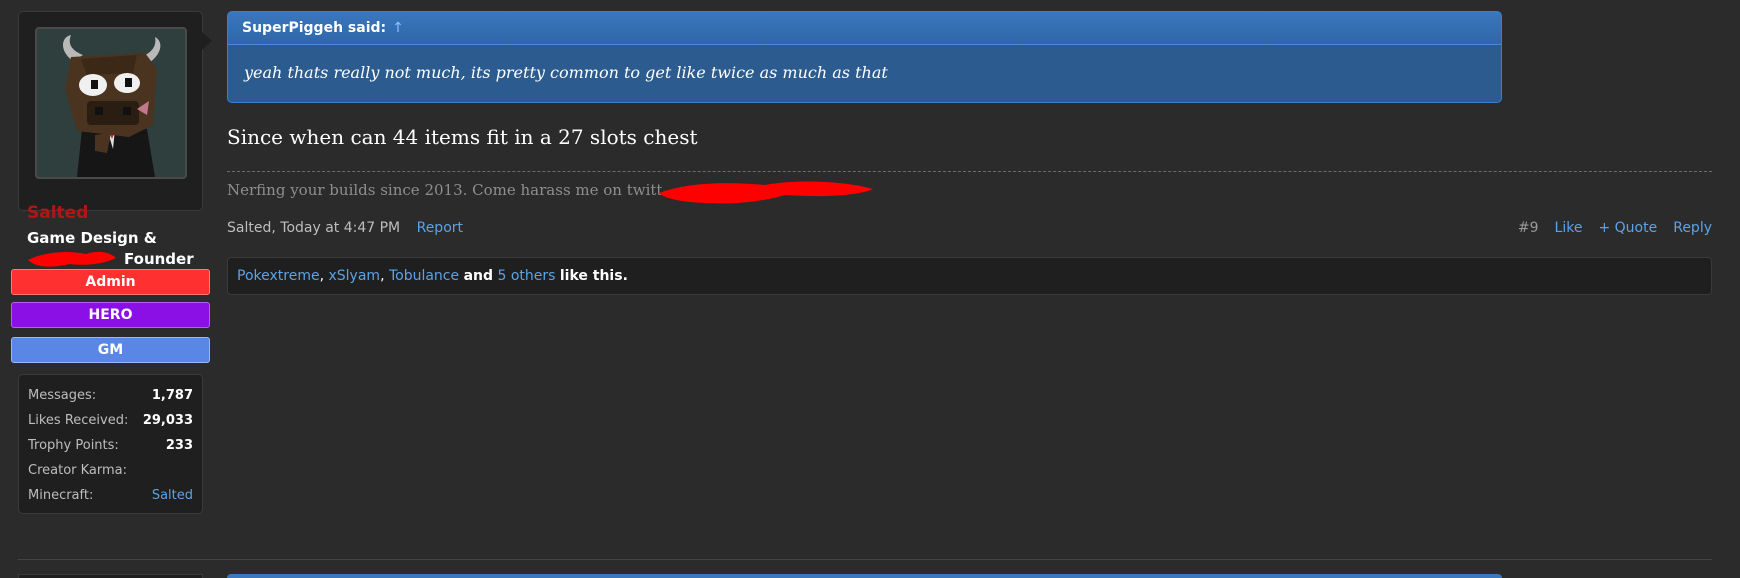  Describe the element at coordinates (526, 276) in the screenshot. I see `likes-others-link: 5 others` at that location.